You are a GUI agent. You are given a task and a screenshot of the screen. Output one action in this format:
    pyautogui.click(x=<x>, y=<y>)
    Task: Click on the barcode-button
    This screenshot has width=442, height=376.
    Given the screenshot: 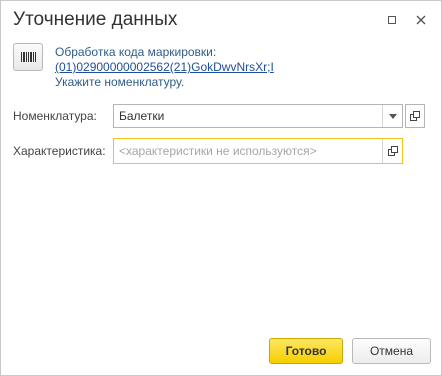 What is the action you would take?
    pyautogui.click(x=28, y=57)
    